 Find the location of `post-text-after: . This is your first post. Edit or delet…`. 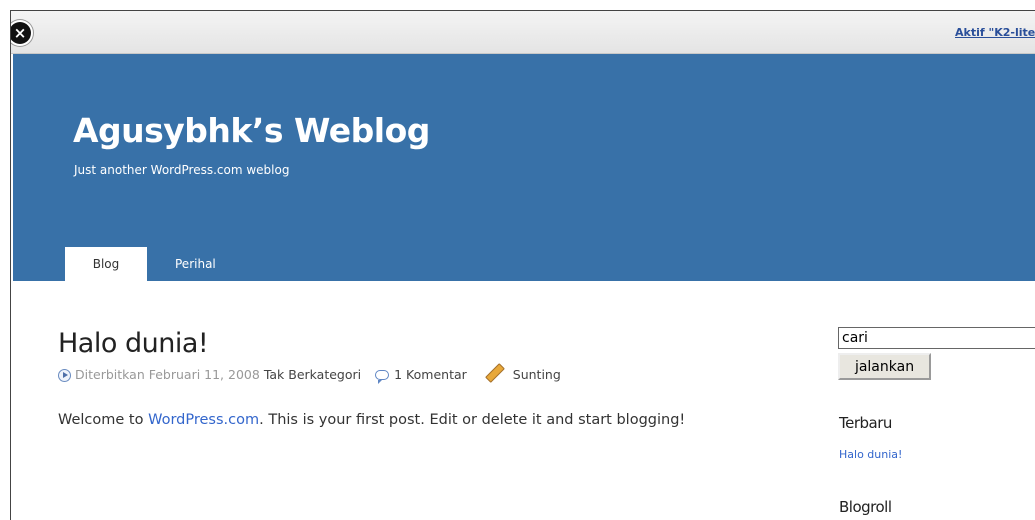

post-text-after: . This is your first post. Edit or delet… is located at coordinates (472, 420).